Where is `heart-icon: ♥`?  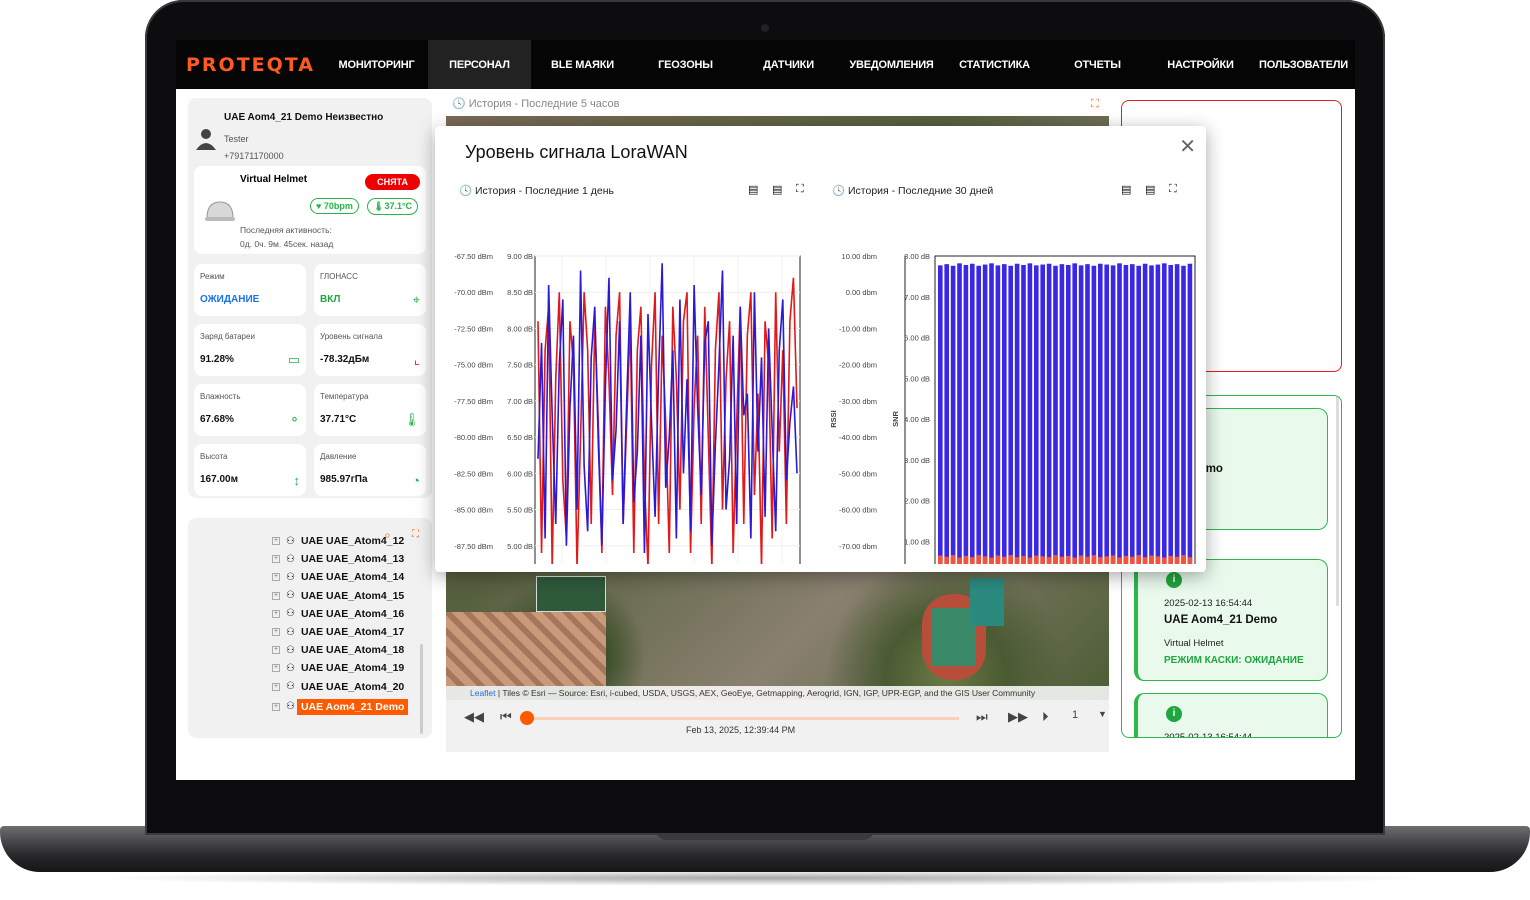 heart-icon: ♥ is located at coordinates (319, 206).